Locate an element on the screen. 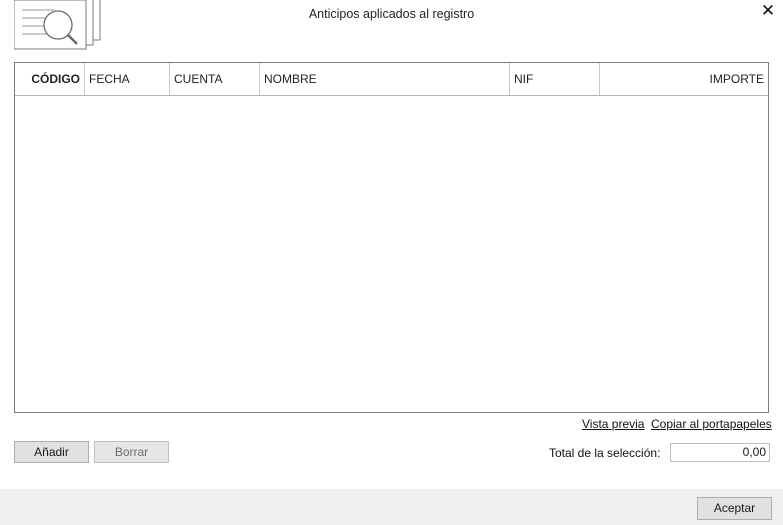 This screenshot has width=783, height=525. table-header: CÓDIGO FECHA CUENTA NOMBRE NIF IMPORTE is located at coordinates (391, 79).